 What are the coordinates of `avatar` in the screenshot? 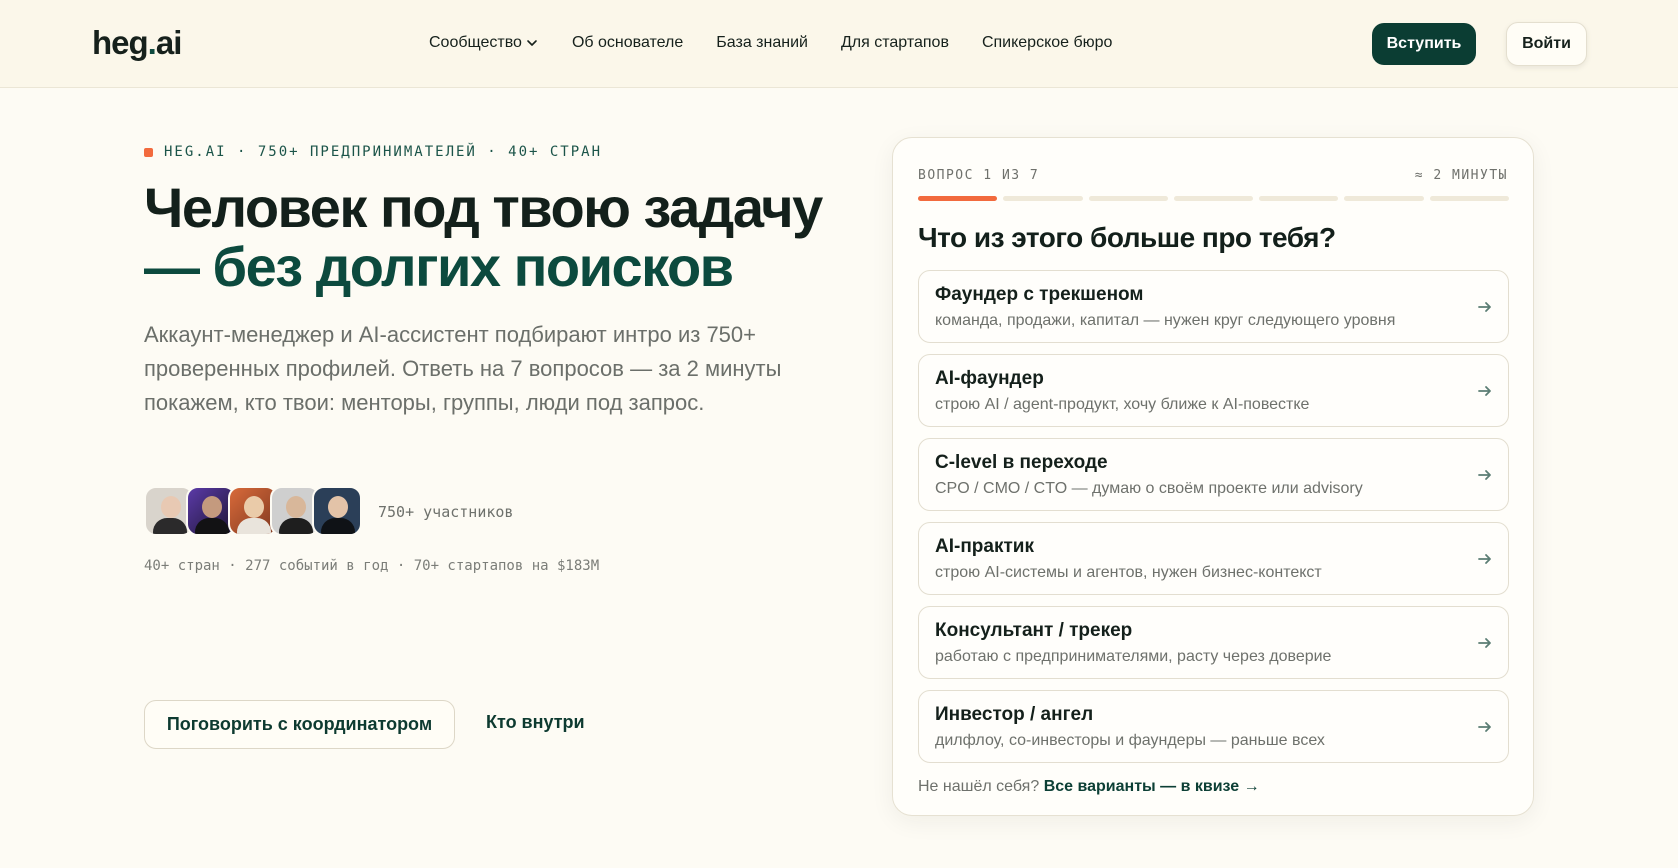 It's located at (337, 511).